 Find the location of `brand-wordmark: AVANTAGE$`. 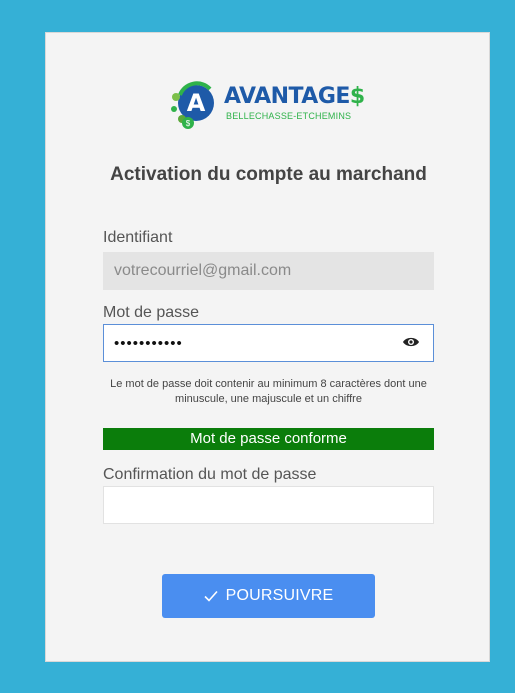

brand-wordmark: AVANTAGE$ is located at coordinates (294, 97).